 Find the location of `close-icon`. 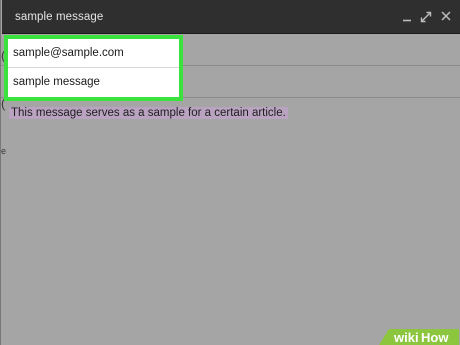

close-icon is located at coordinates (446, 16).